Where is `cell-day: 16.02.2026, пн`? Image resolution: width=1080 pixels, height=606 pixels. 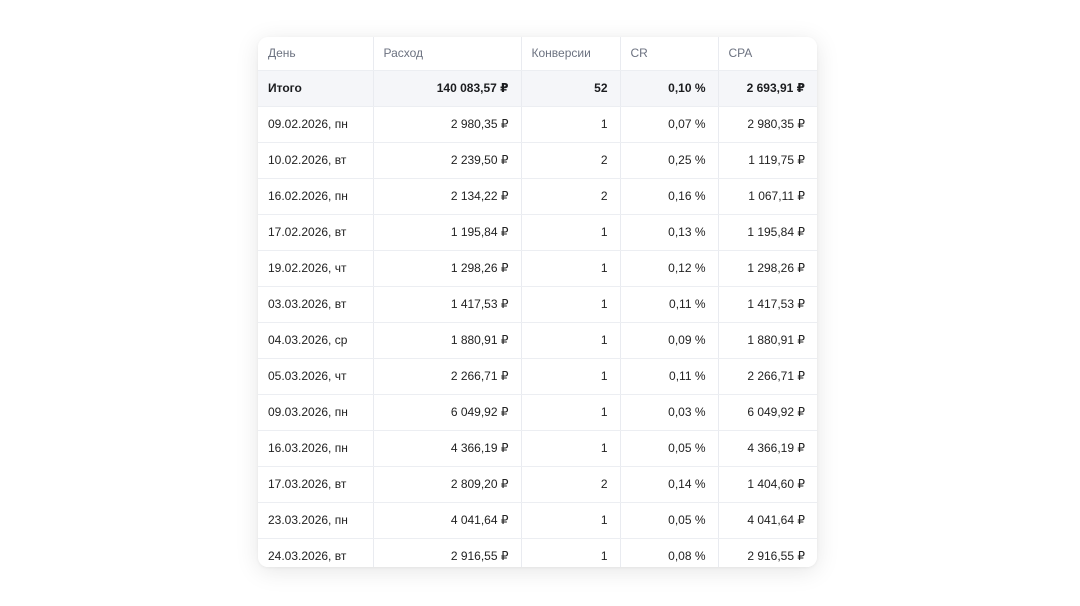
cell-day: 16.02.2026, пн is located at coordinates (316, 196).